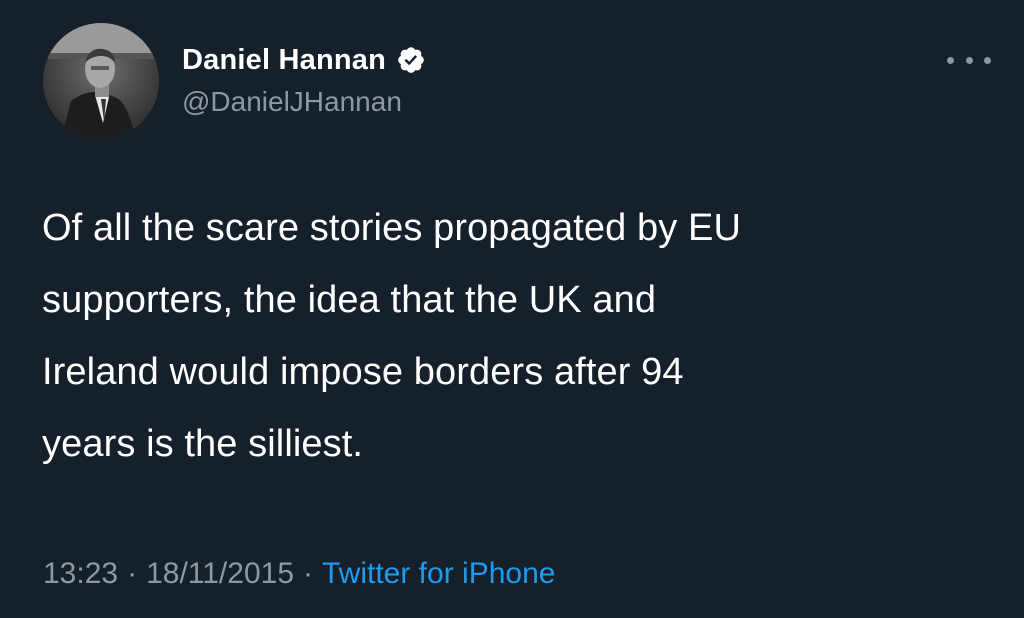 Image resolution: width=1024 pixels, height=618 pixels. I want to click on tweet-text-line: years is the silliest., so click(203, 444).